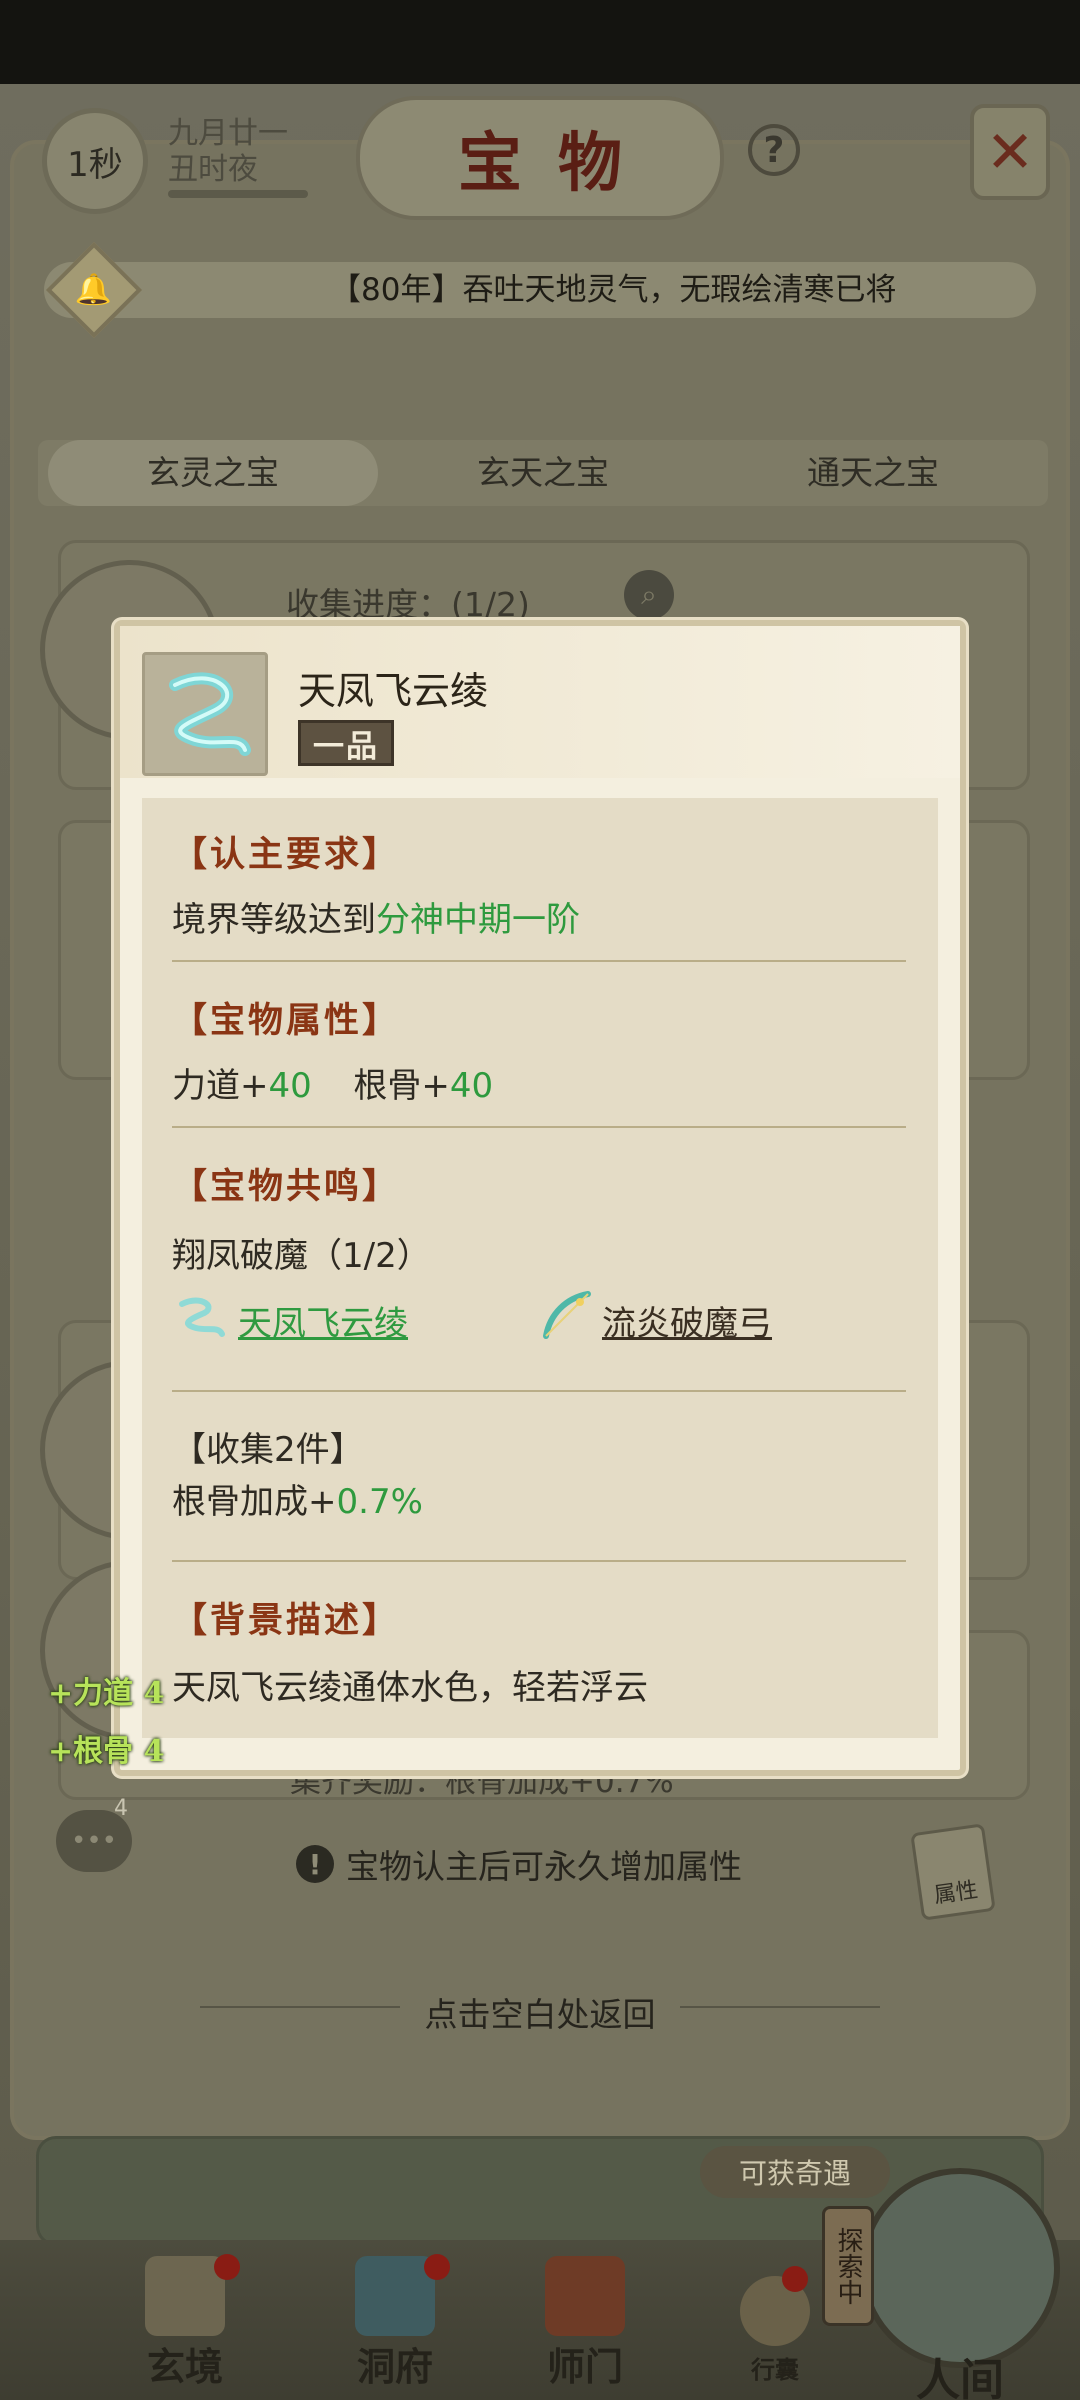 The width and height of the screenshot is (1080, 2400). Describe the element at coordinates (584, 2366) in the screenshot. I see `nav-label: 师门` at that location.